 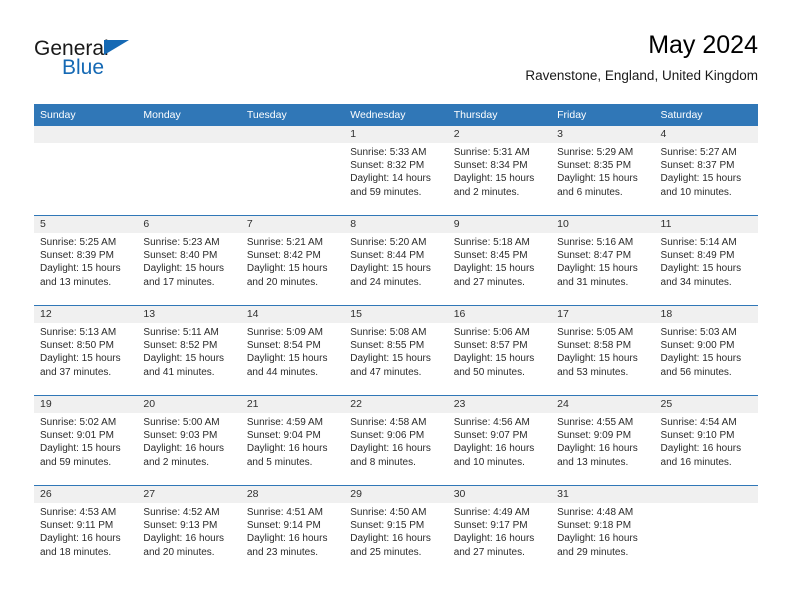 What do you see at coordinates (594, 256) in the screenshot?
I see `sunset-text: Sunset: 8:47 PM` at bounding box center [594, 256].